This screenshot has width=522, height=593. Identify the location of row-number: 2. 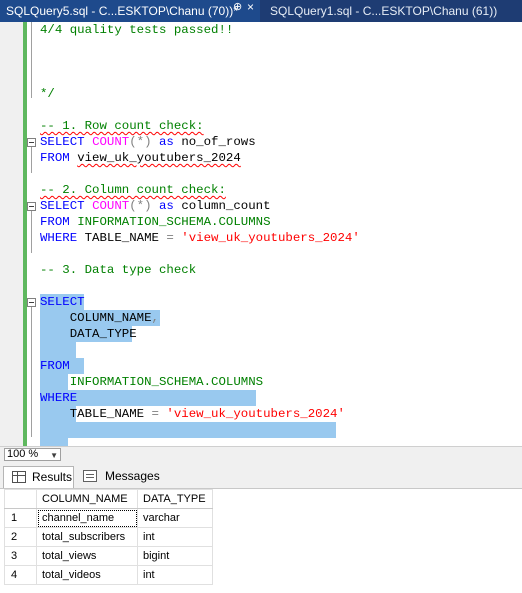
(20, 537).